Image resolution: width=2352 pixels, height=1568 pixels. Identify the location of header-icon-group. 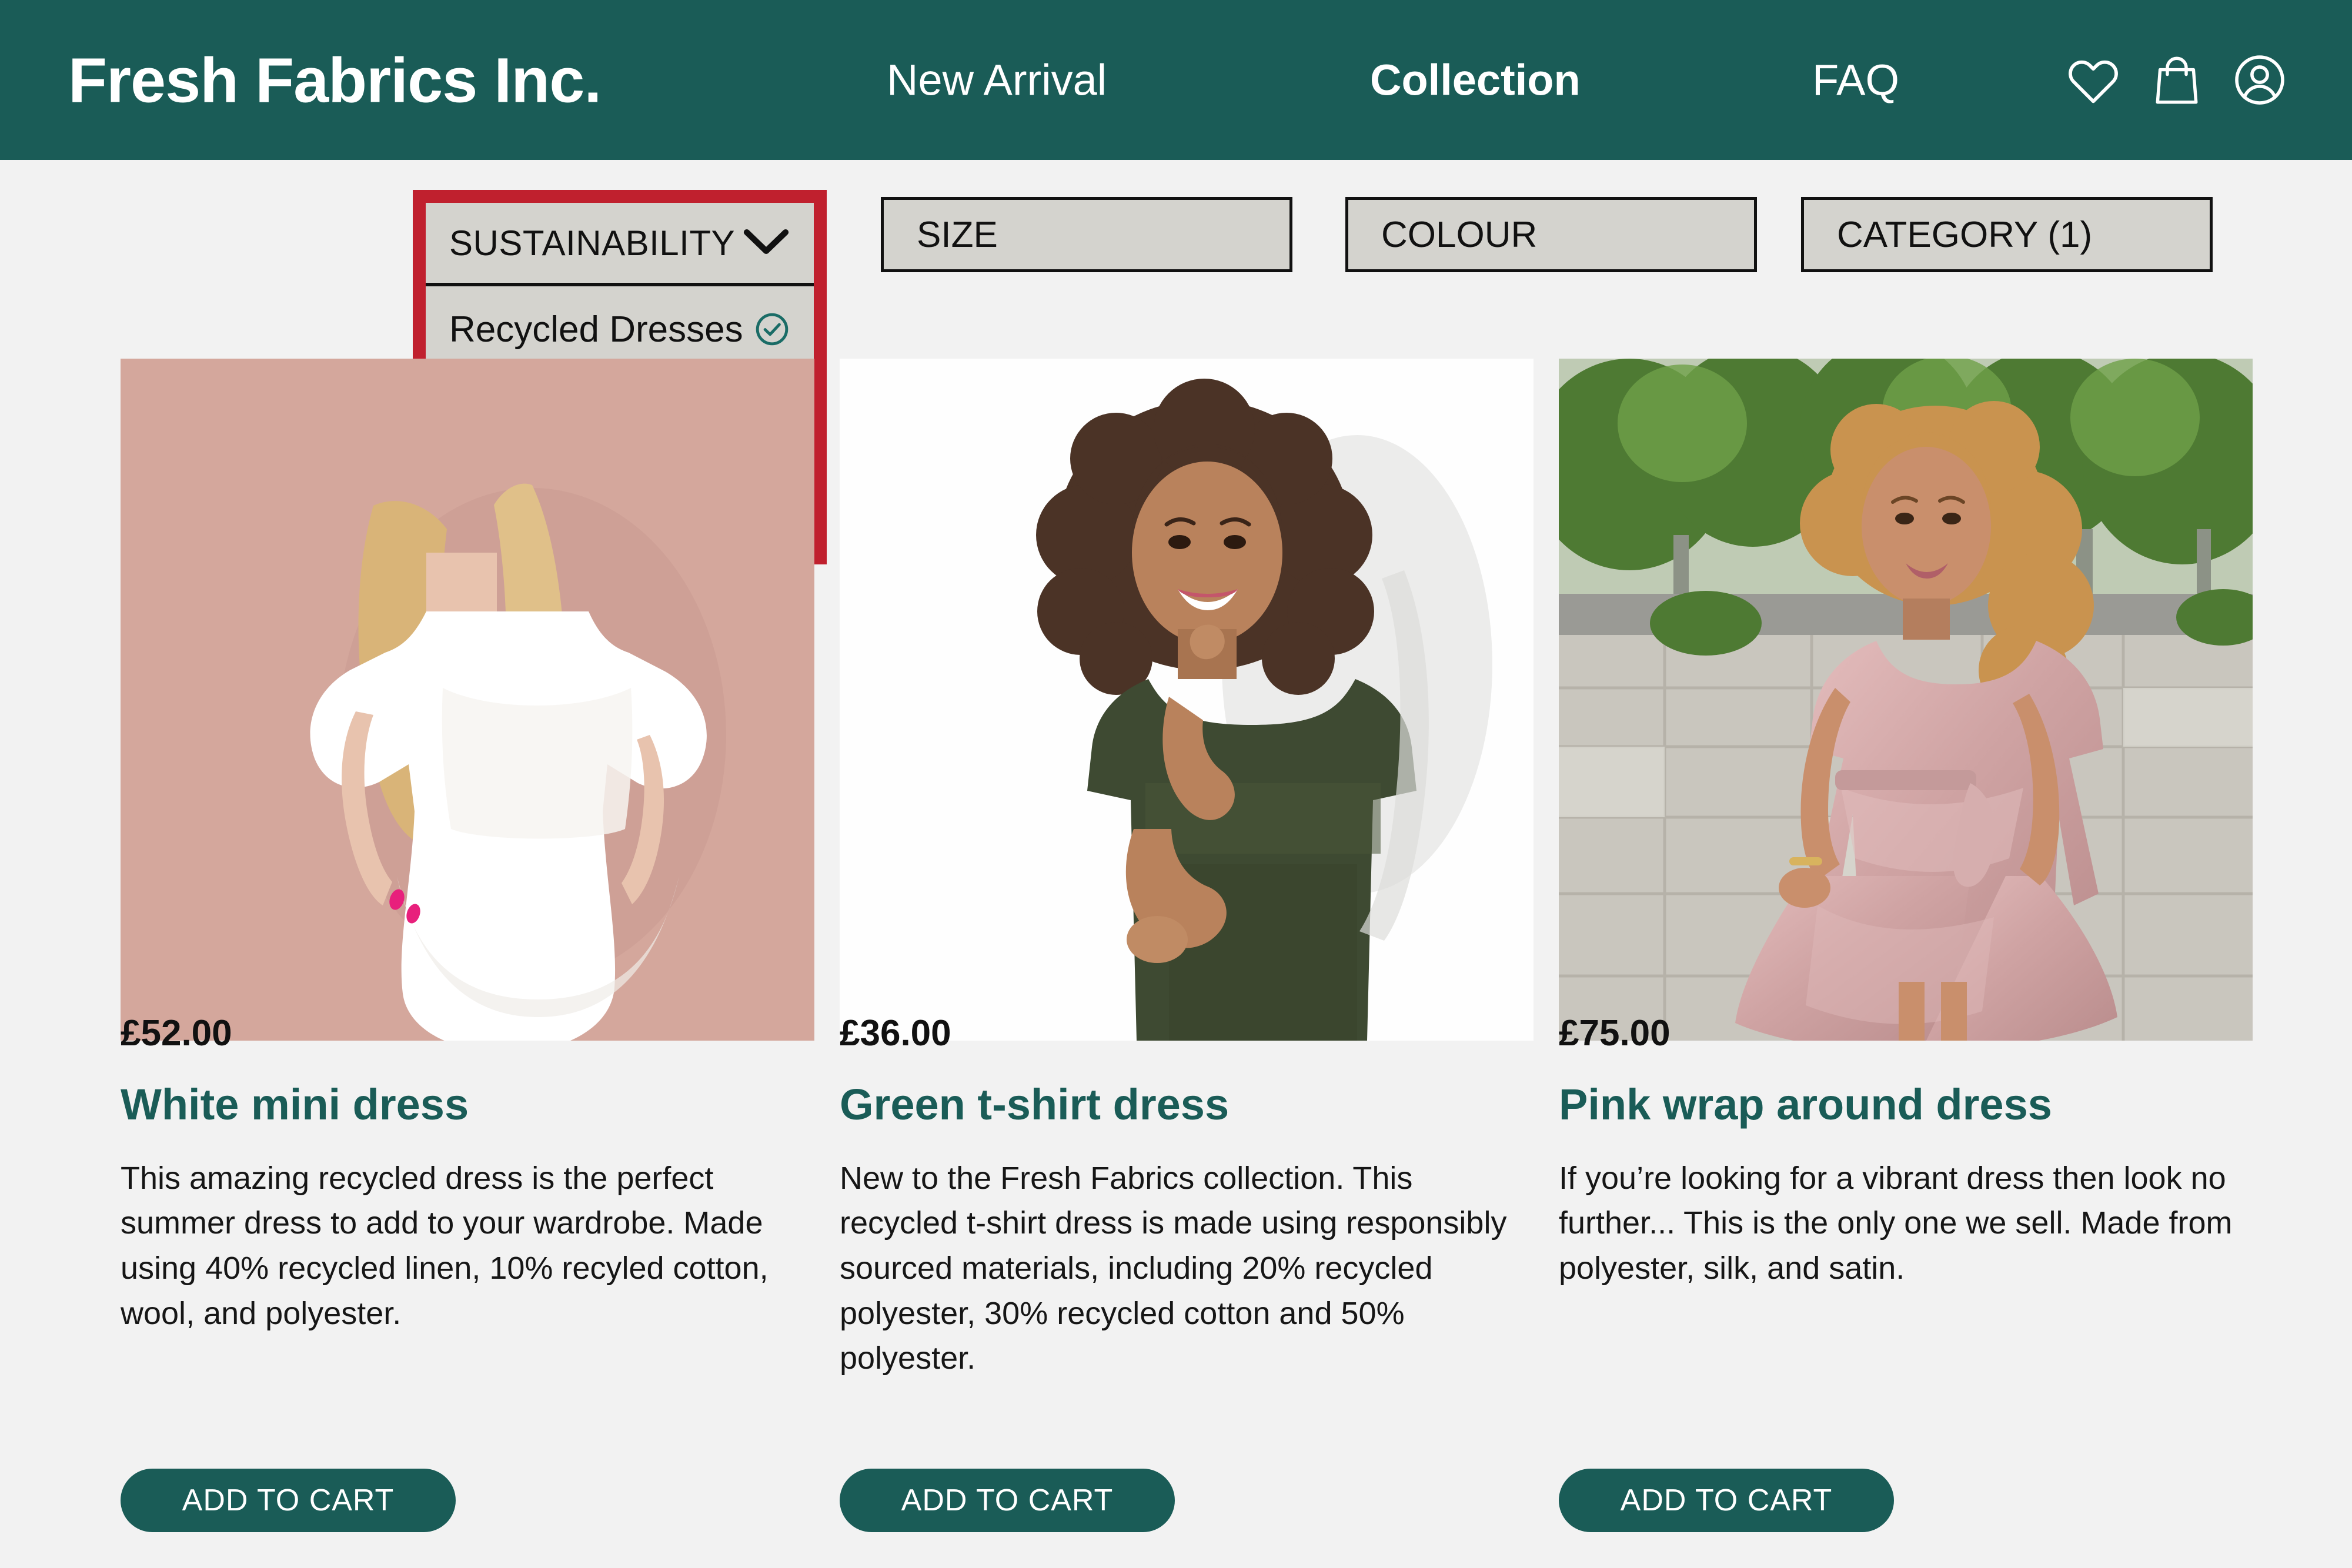
(2176, 80).